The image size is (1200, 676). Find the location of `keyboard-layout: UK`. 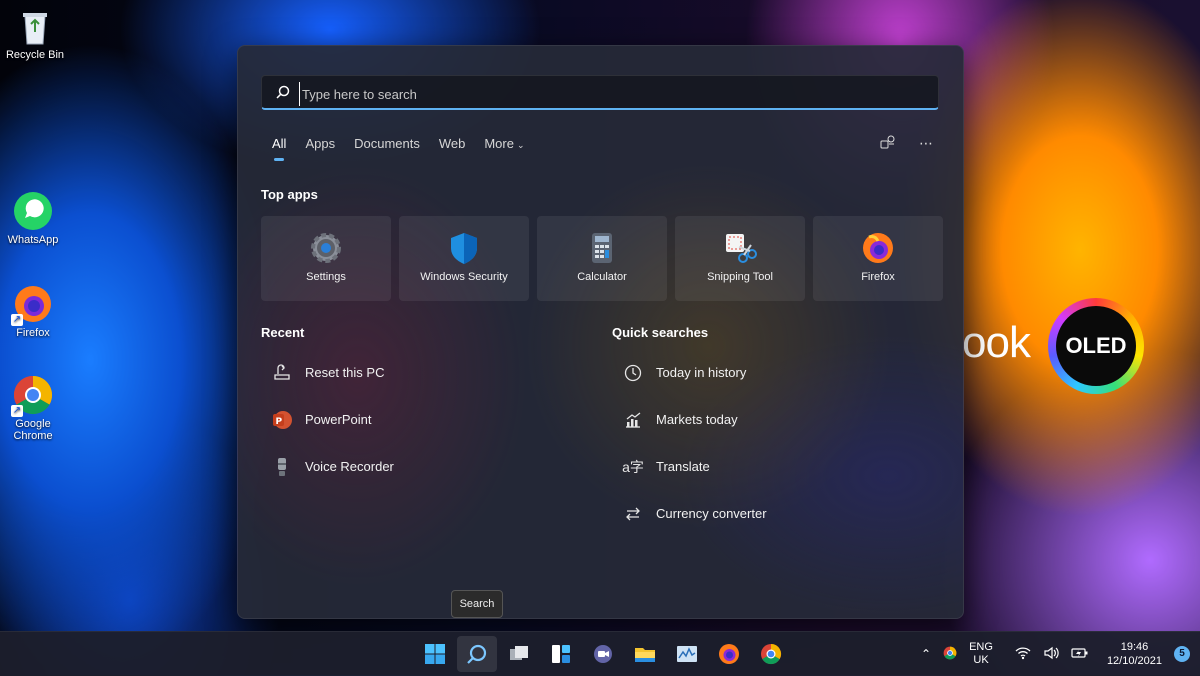

keyboard-layout: UK is located at coordinates (981, 660).